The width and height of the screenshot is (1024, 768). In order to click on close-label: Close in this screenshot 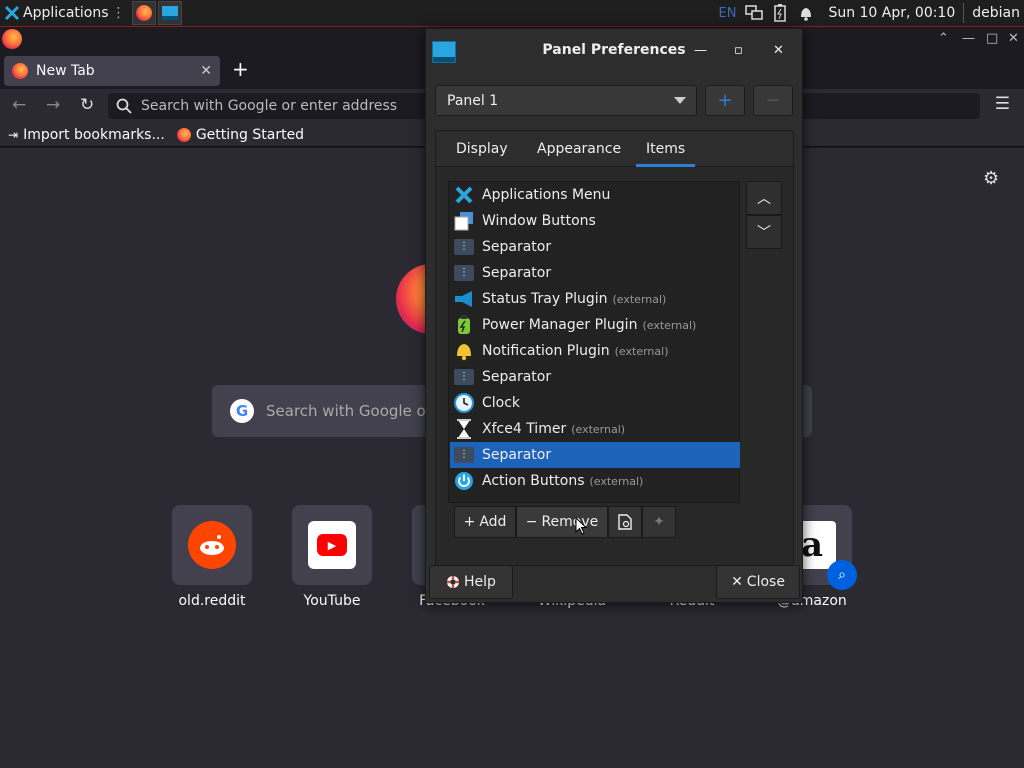, I will do `click(765, 582)`.